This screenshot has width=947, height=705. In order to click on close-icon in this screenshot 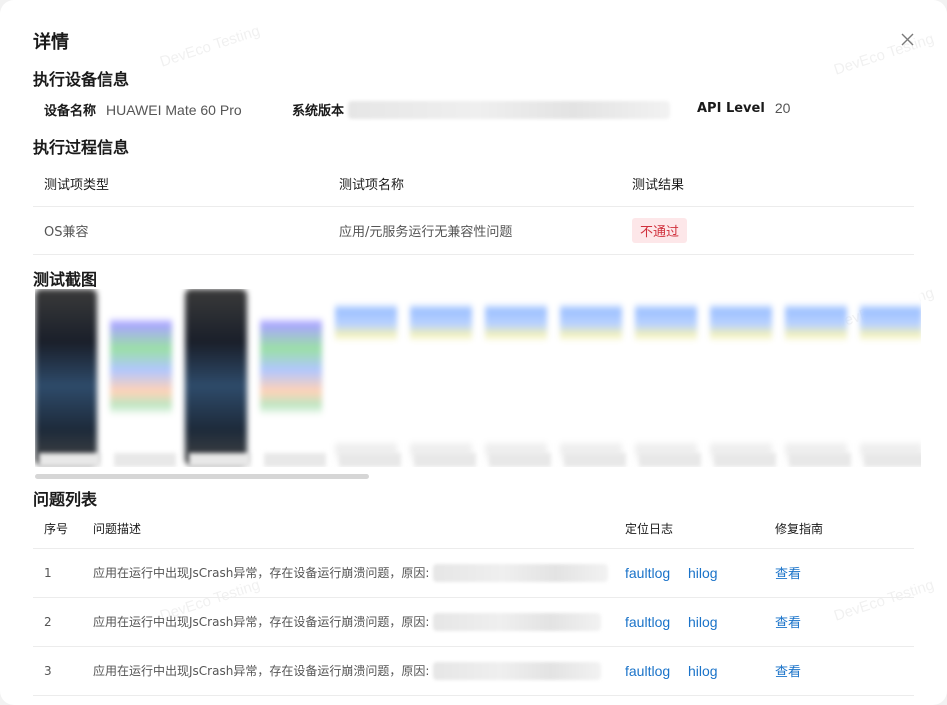, I will do `click(907, 39)`.